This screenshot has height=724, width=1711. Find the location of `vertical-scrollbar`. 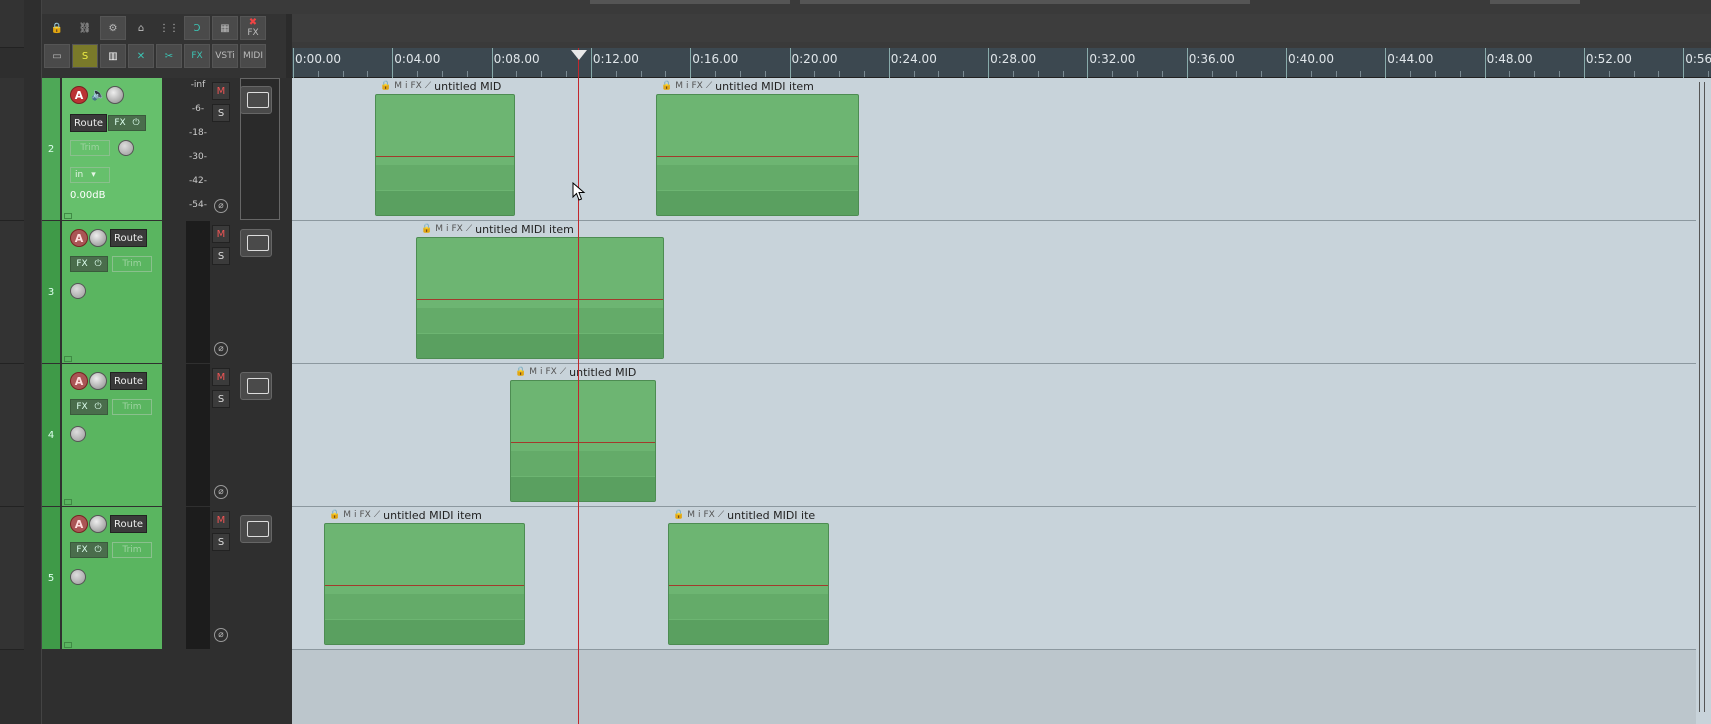

vertical-scrollbar is located at coordinates (1703, 401).